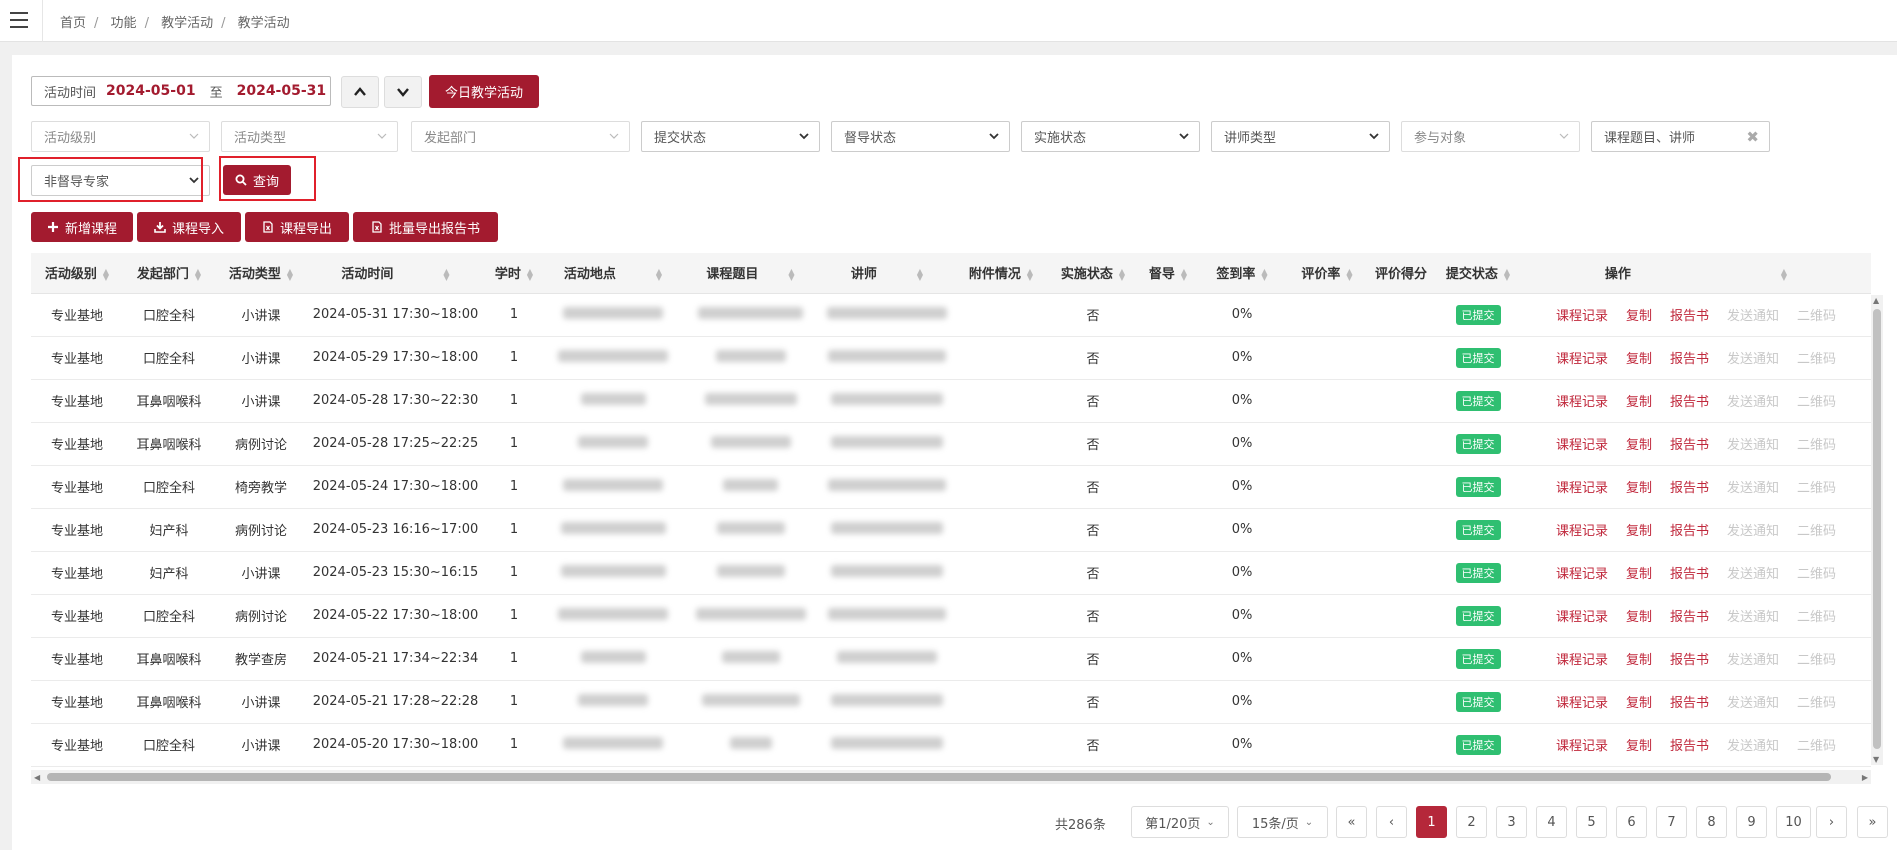  What do you see at coordinates (1631, 822) in the screenshot?
I see `page-number-button: 6` at bounding box center [1631, 822].